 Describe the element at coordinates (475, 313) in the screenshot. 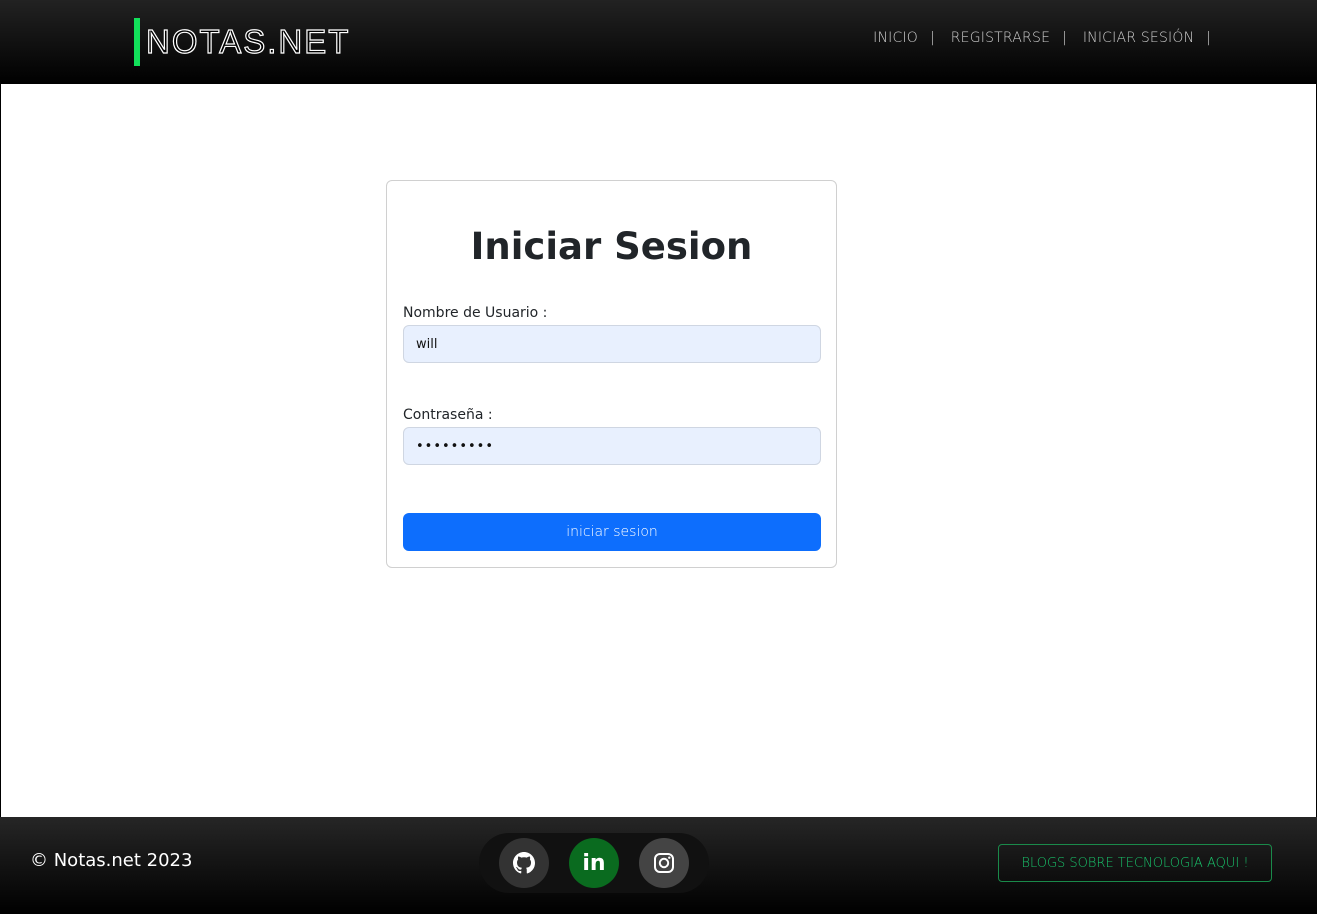

I see `username-label: Nombre de Usuario :` at that location.